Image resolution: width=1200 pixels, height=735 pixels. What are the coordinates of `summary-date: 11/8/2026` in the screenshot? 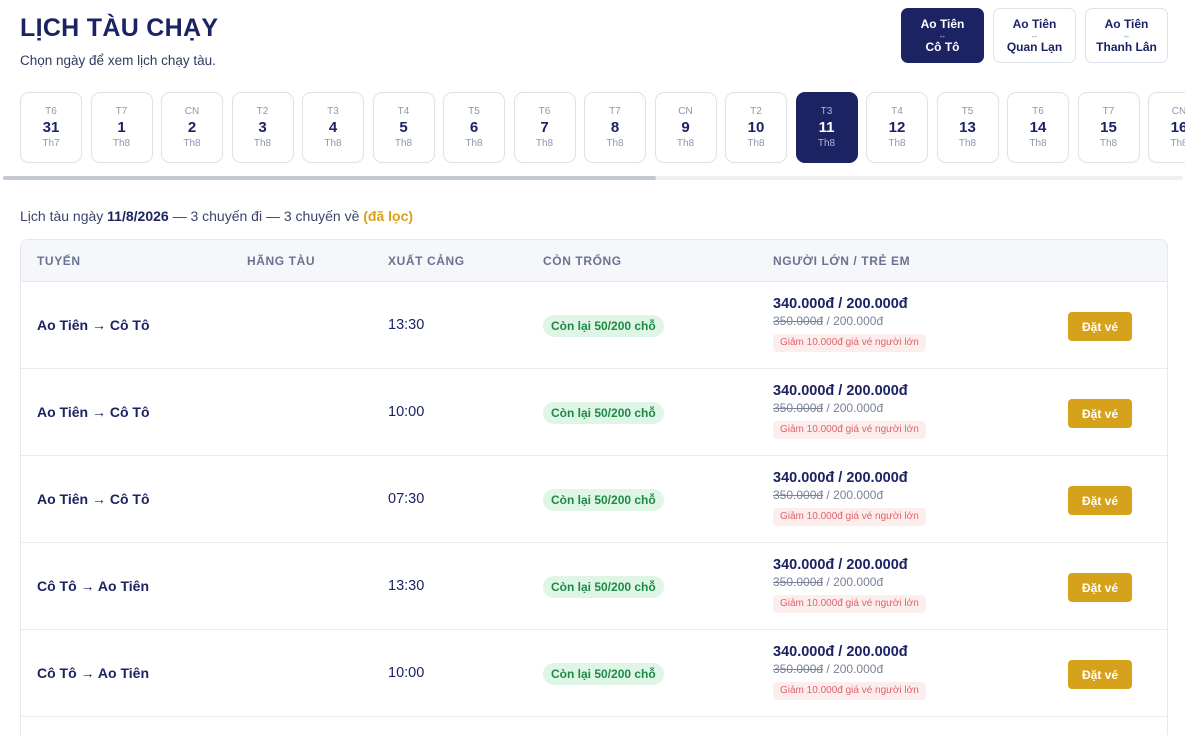 It's located at (138, 216).